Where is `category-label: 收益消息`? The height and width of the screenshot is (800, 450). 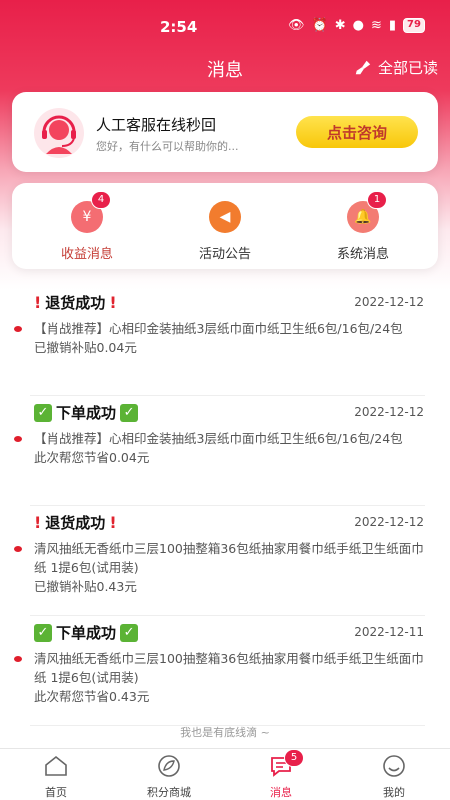
category-label: 收益消息 is located at coordinates (86, 254).